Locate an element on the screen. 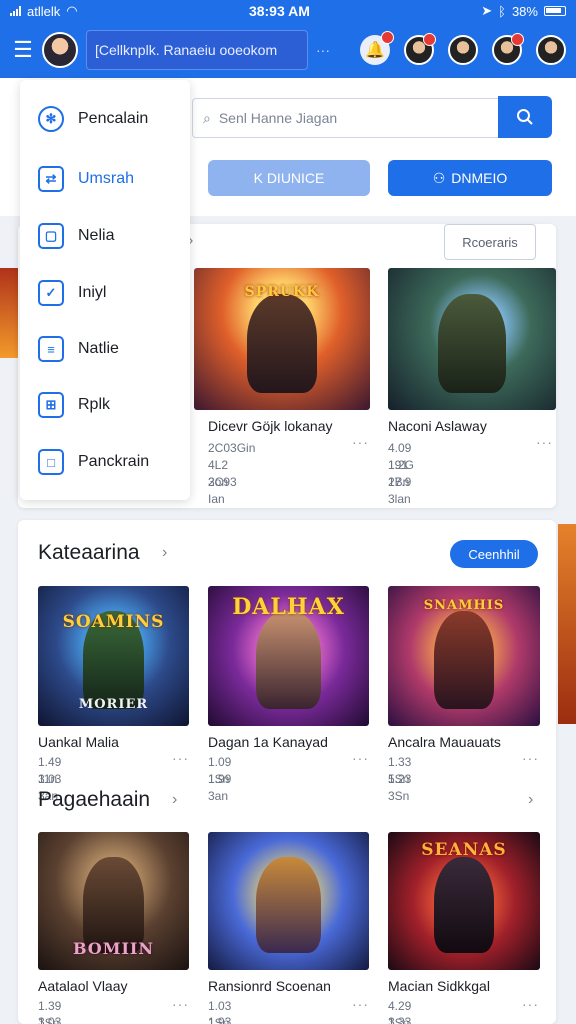 This screenshot has width=576, height=1024. search-placeholder: Senl Hanne Jiagan is located at coordinates (278, 118).